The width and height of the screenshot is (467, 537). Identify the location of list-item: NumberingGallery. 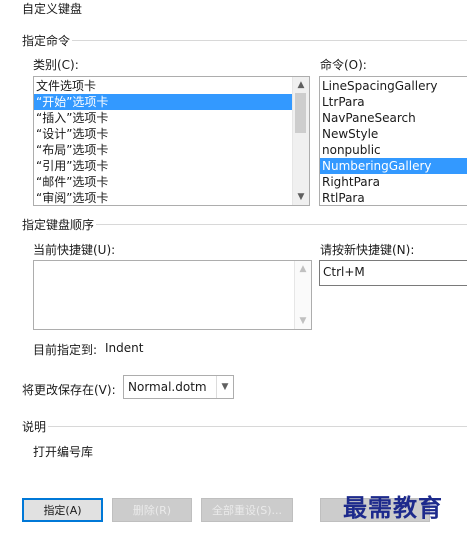
(393, 166).